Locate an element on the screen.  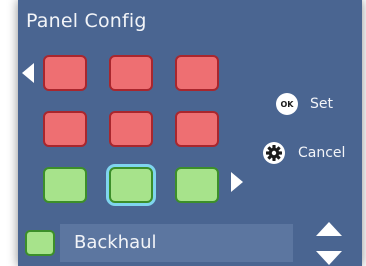
ok-icon: OK is located at coordinates (287, 104).